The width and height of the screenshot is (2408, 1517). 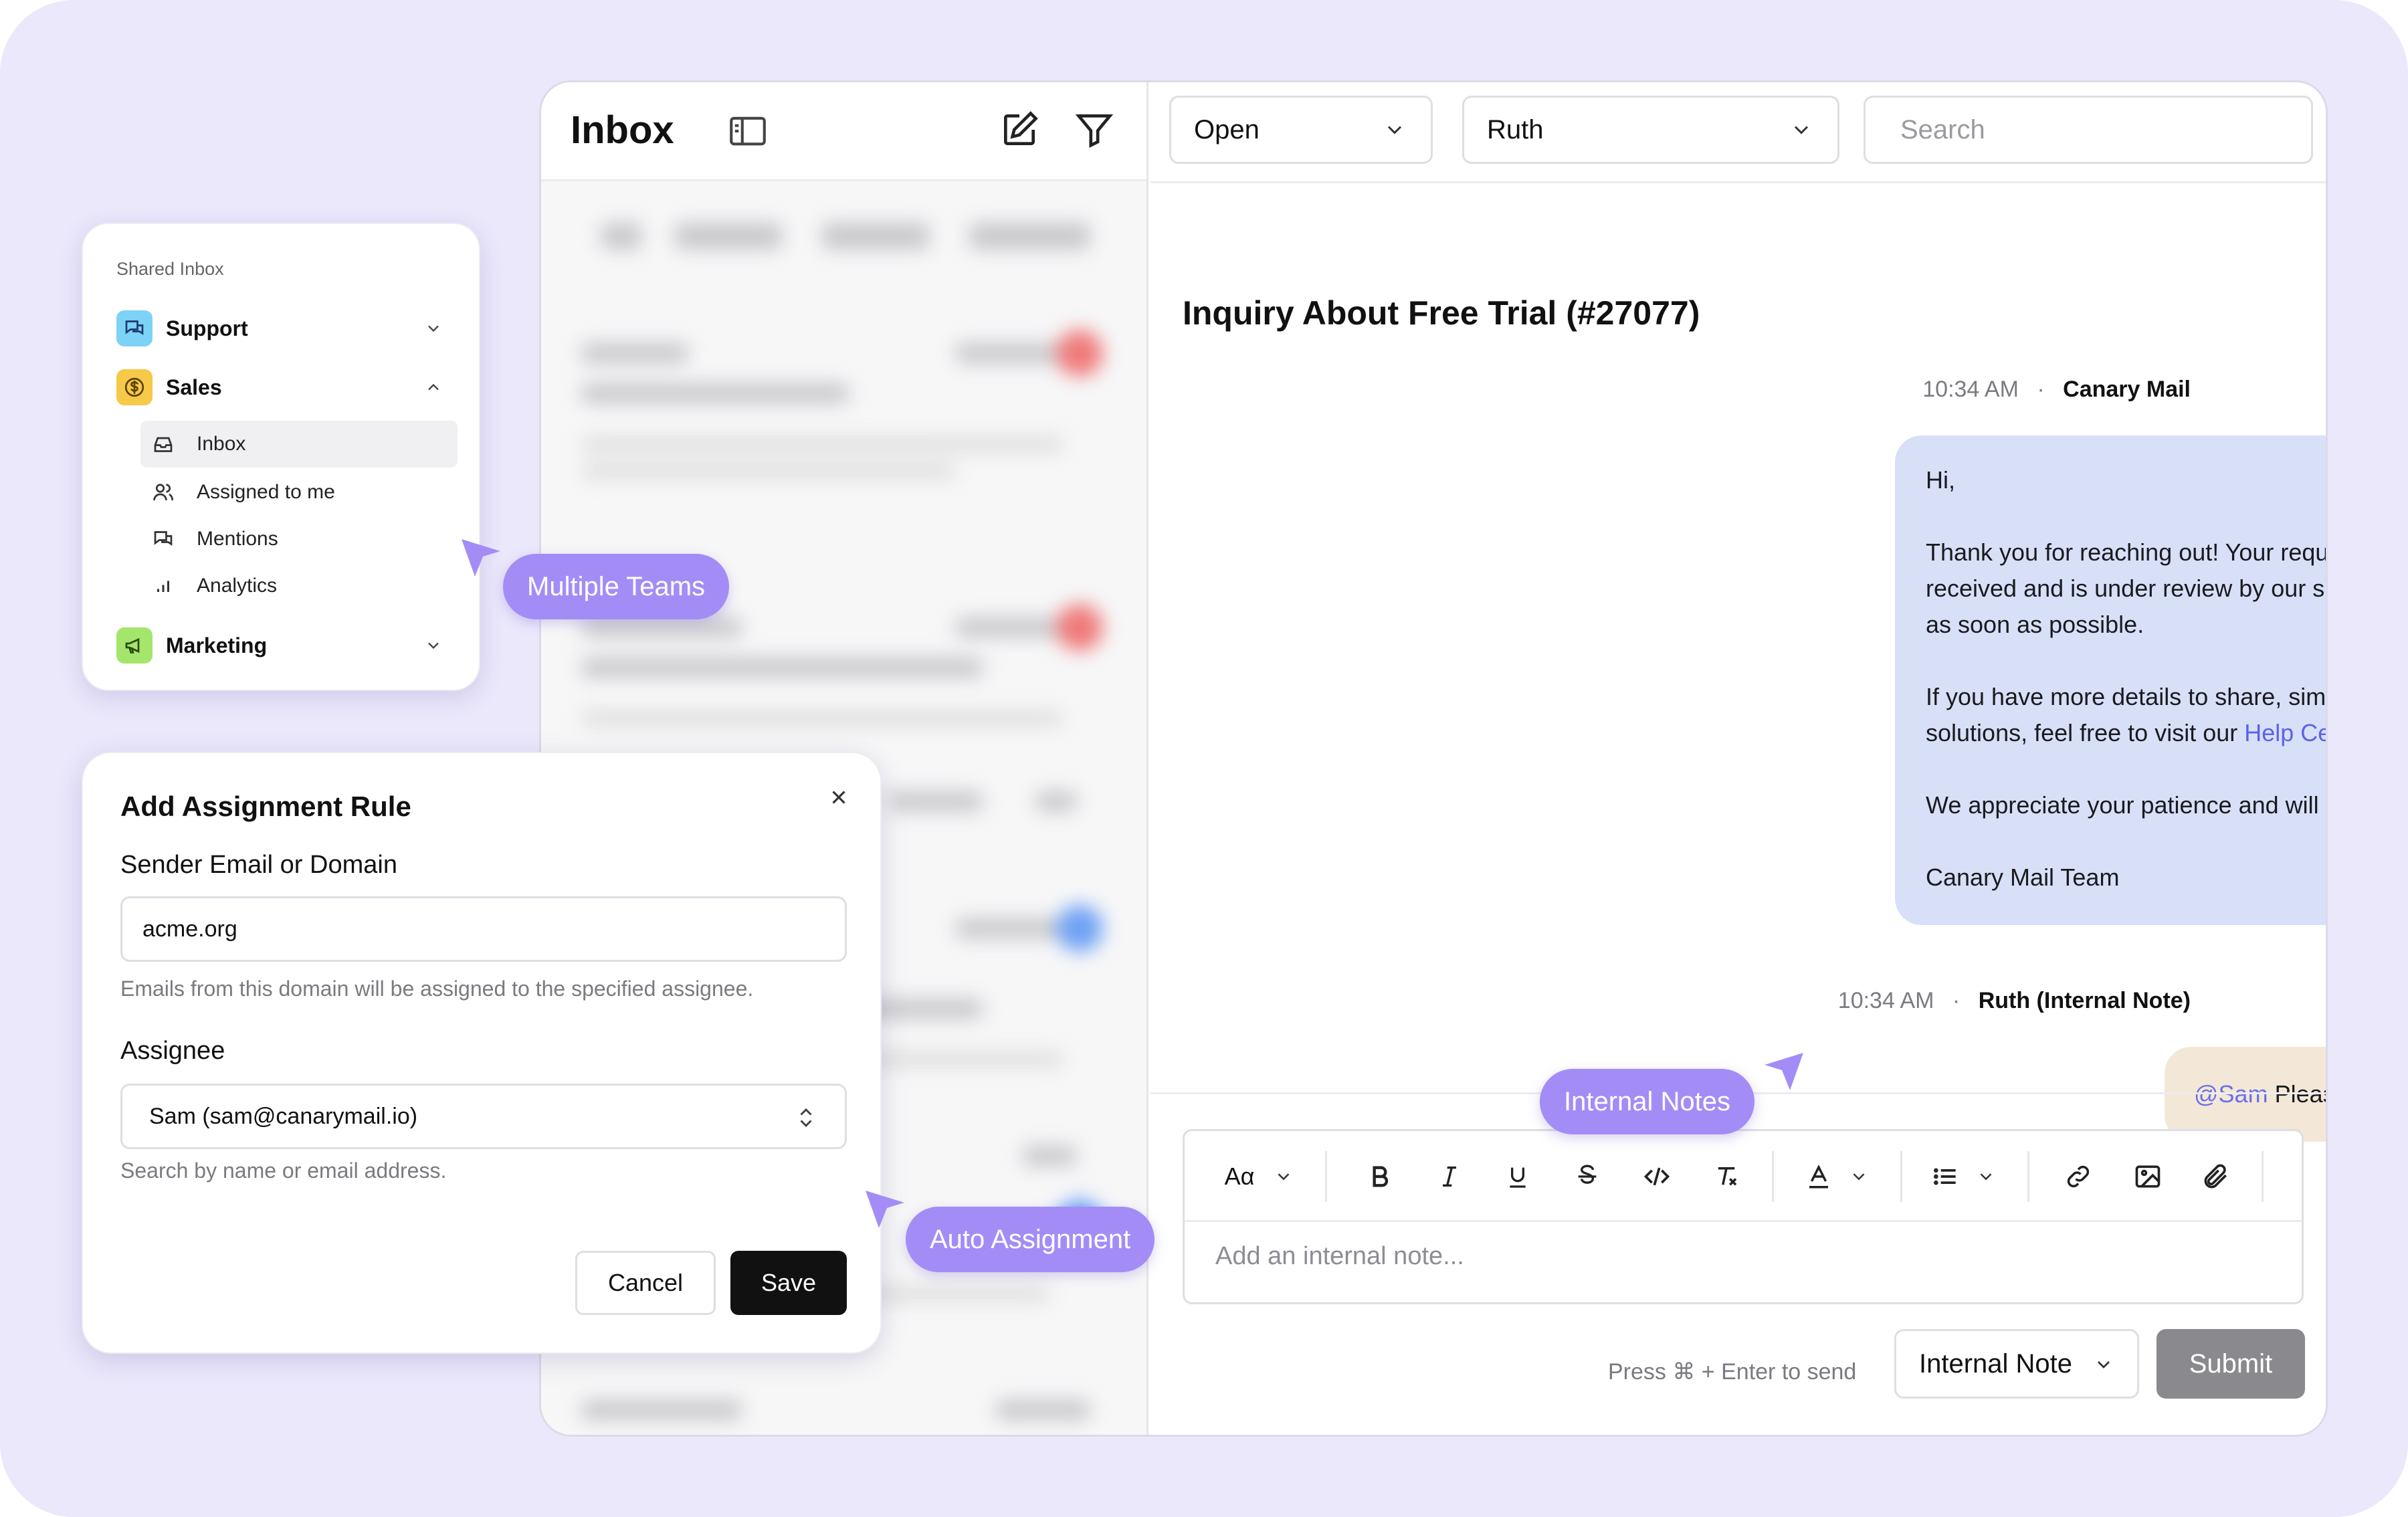 I want to click on format-toolbar: Aα, so click(x=1743, y=1176).